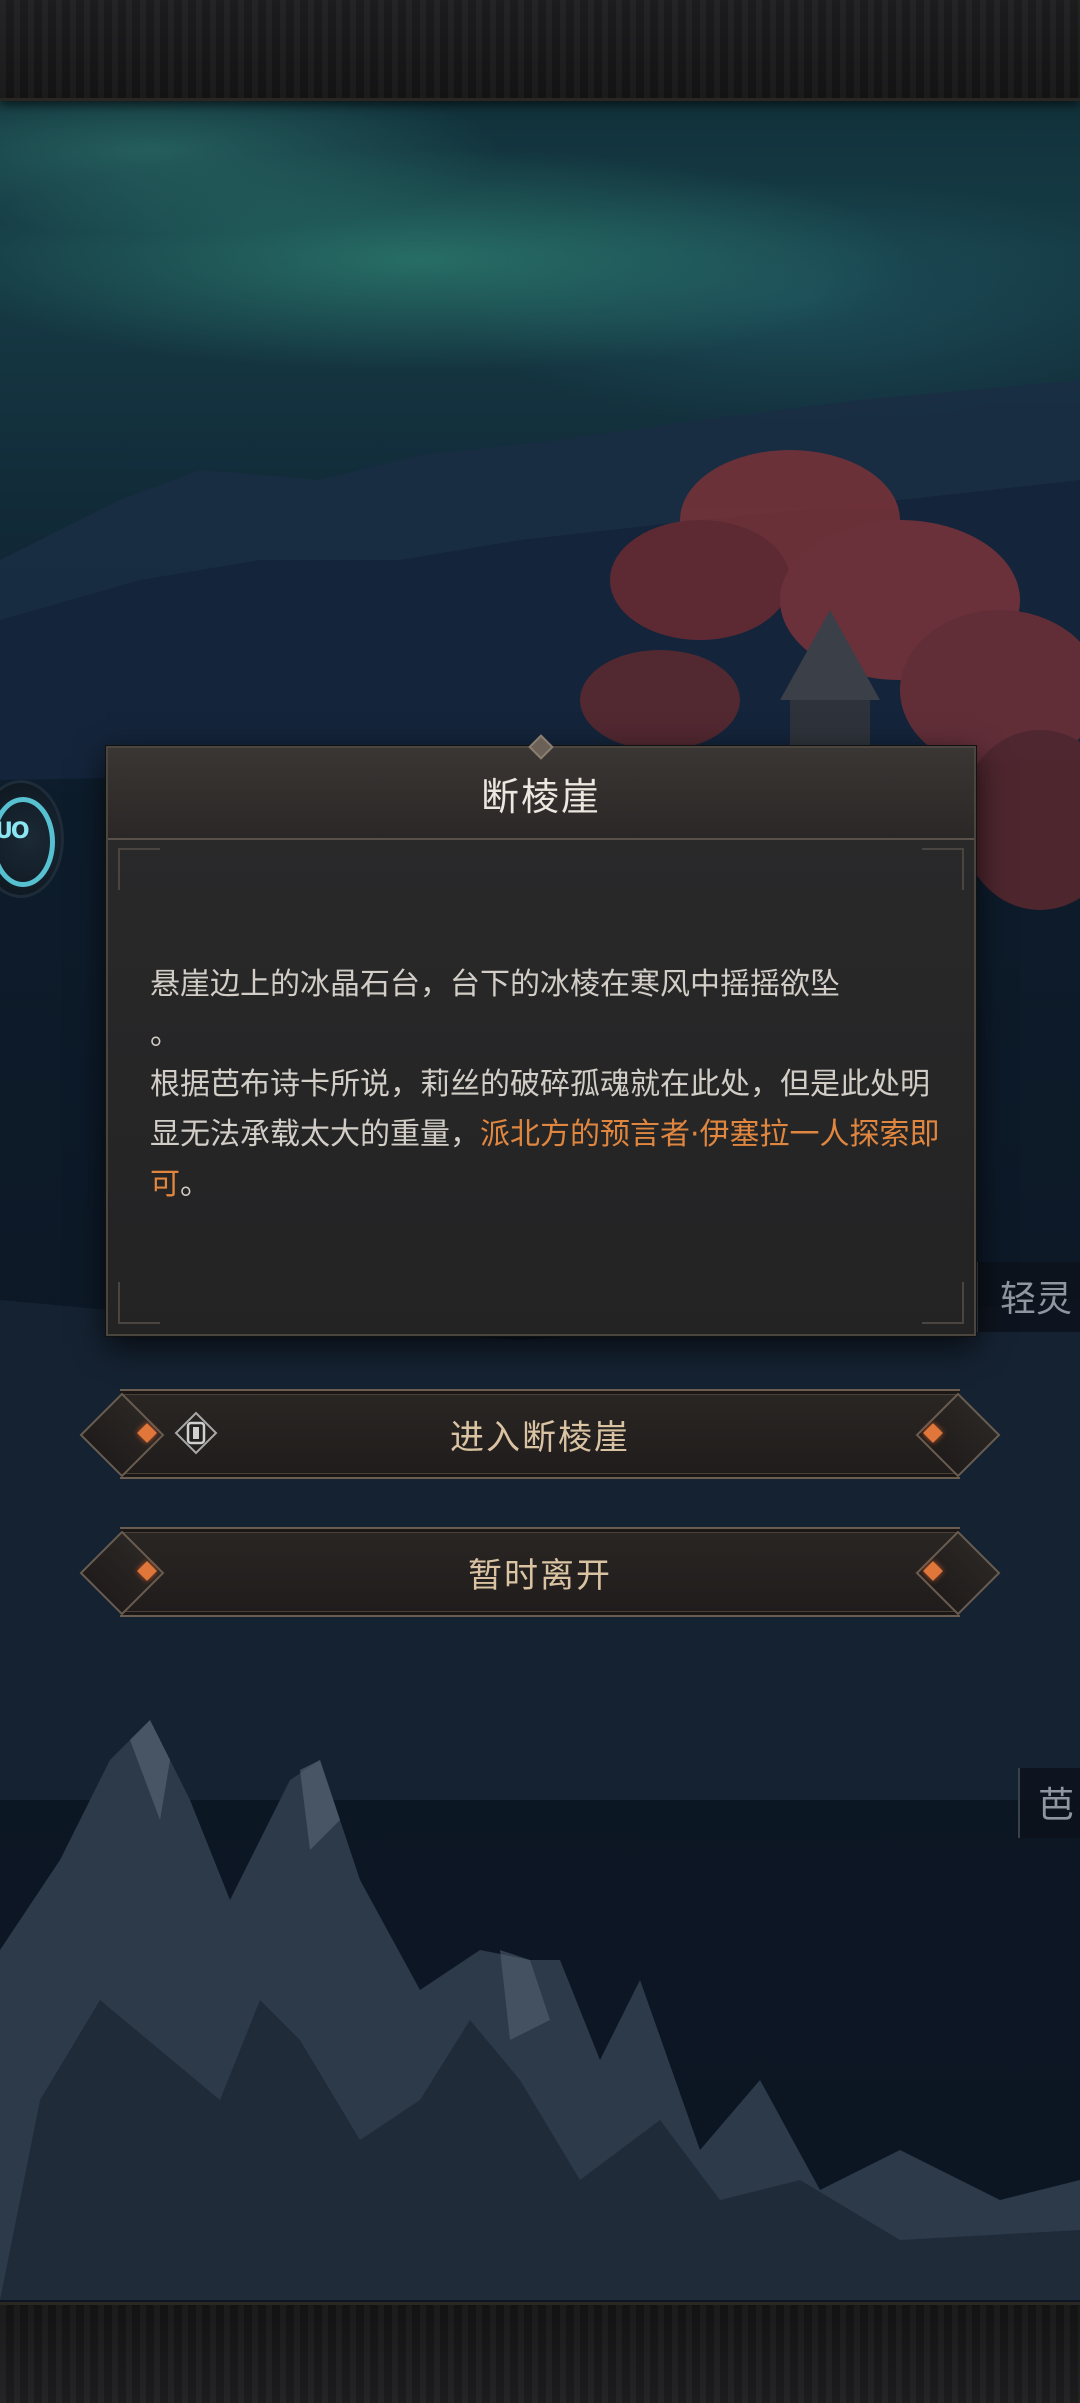 This screenshot has width=1080, height=2403. Describe the element at coordinates (495, 984) in the screenshot. I see `description-text-1: 悬崖边上的冰晶石台，台下的冰棱在寒风中摇摇欲坠` at that location.